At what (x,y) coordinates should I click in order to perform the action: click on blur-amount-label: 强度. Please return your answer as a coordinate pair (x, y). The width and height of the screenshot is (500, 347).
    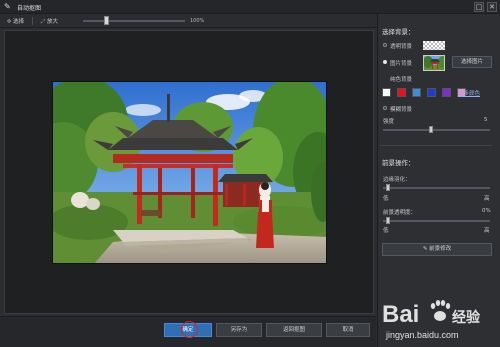
    Looking at the image, I should click on (389, 122).